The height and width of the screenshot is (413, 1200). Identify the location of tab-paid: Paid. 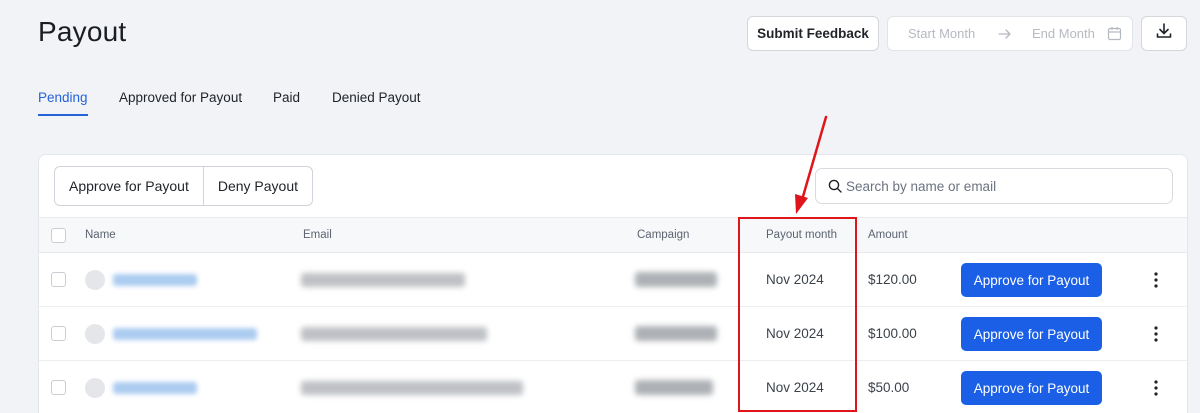
(286, 102).